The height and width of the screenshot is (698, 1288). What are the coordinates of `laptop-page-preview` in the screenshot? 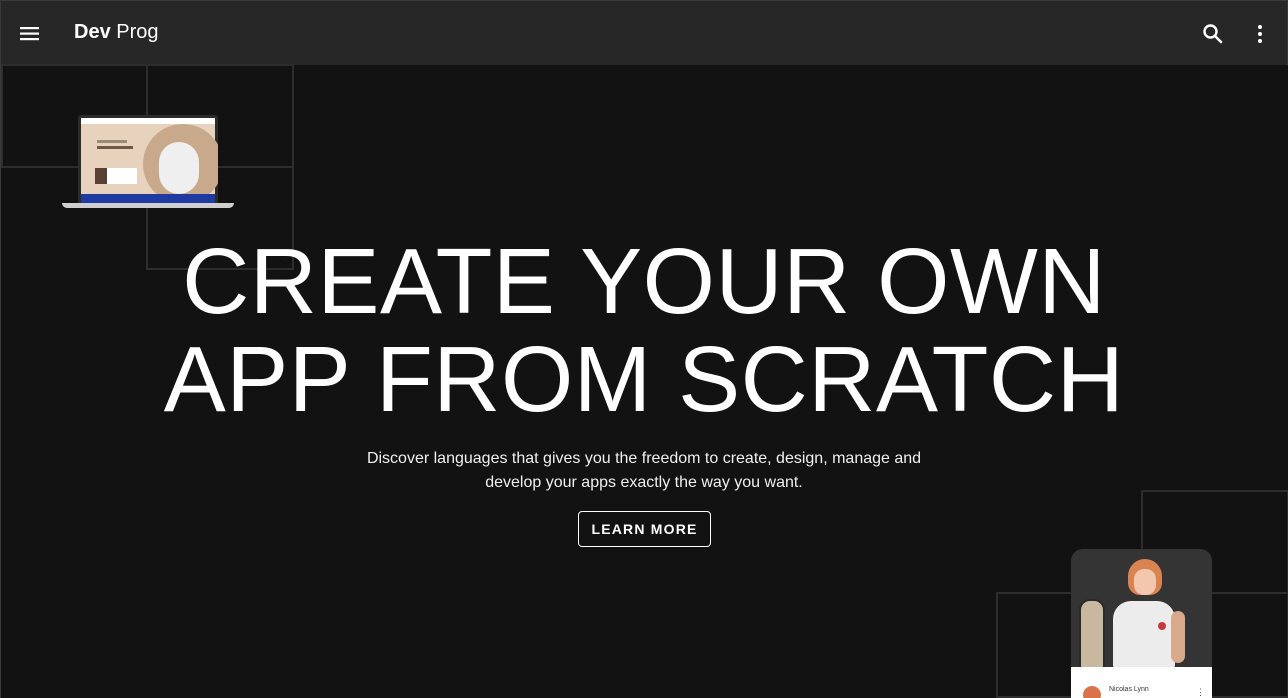 It's located at (149, 161).